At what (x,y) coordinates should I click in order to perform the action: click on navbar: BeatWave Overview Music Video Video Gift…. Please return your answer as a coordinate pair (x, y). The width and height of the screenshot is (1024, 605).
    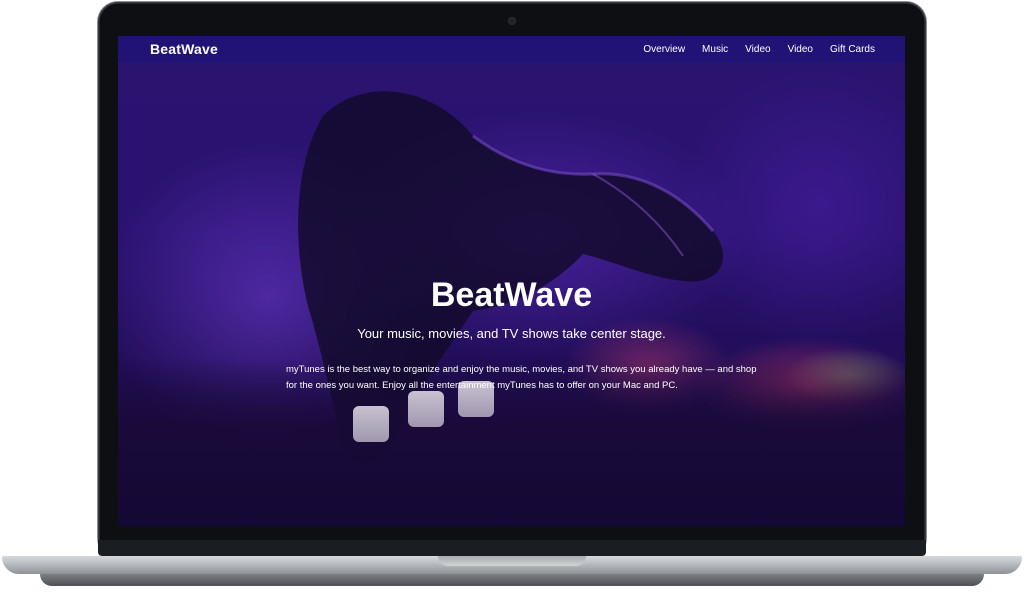
    Looking at the image, I should click on (511, 49).